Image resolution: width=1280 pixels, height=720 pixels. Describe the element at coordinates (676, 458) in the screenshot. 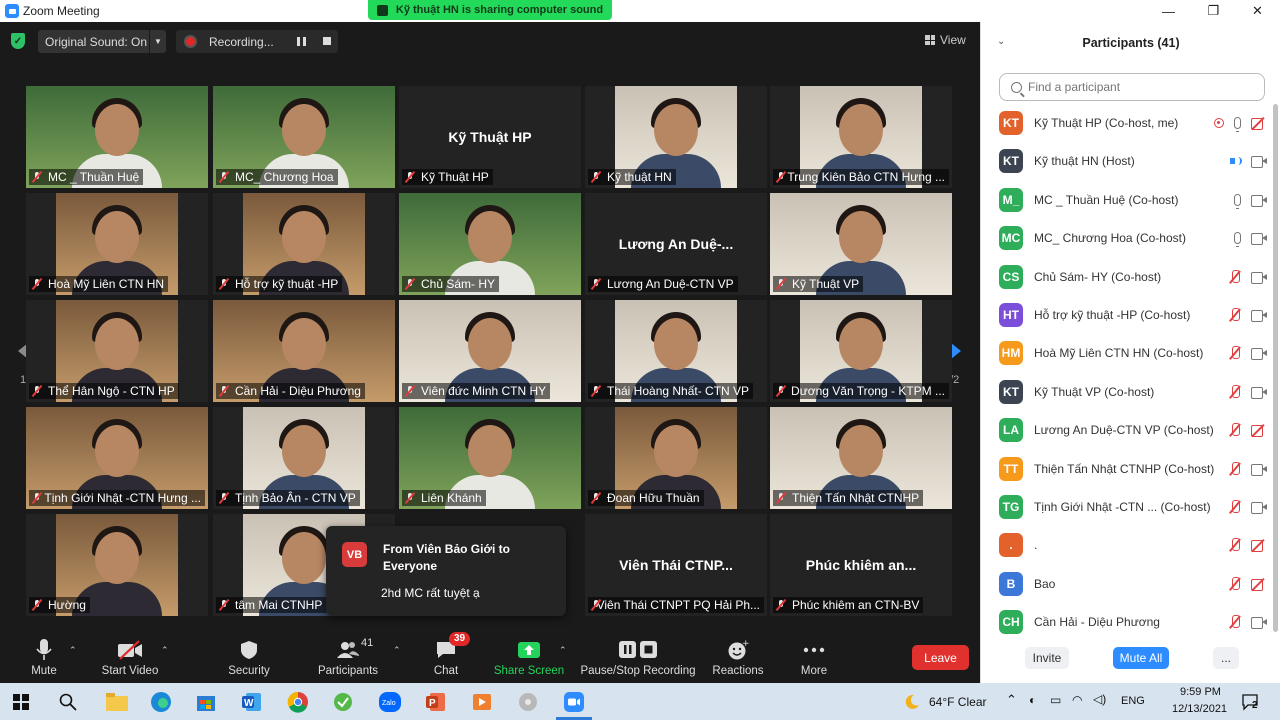

I see `video-tile: Đoan Hữu Thuần` at that location.